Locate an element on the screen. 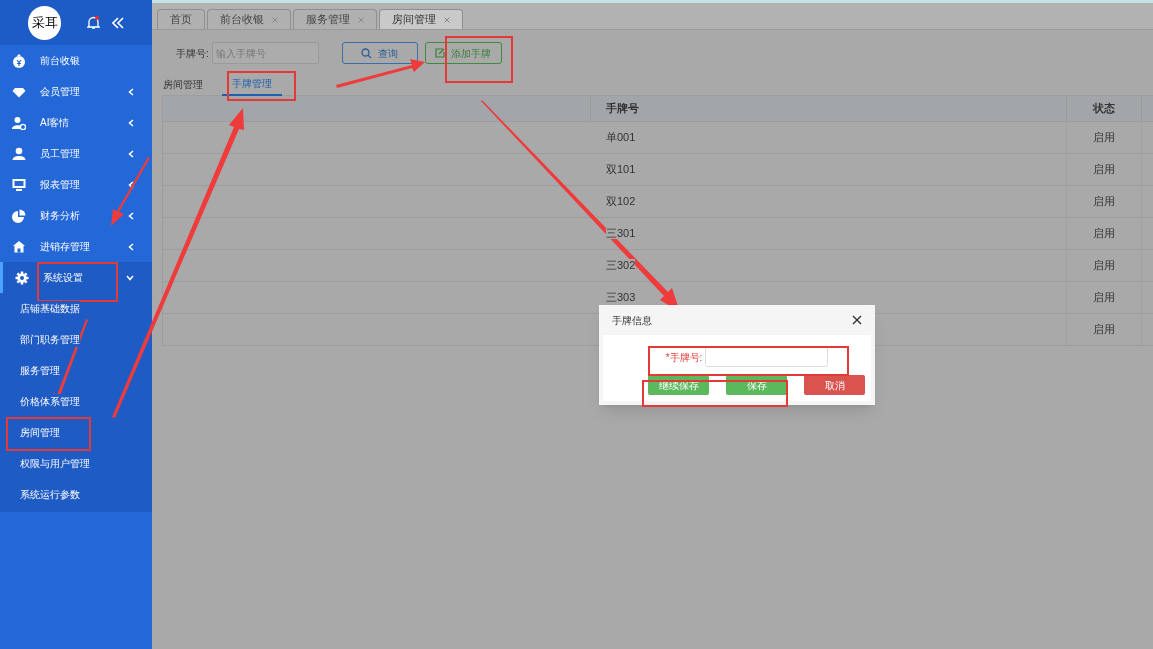 This screenshot has height=649, width=1153. submenu-item: 服务管理 is located at coordinates (40, 370).